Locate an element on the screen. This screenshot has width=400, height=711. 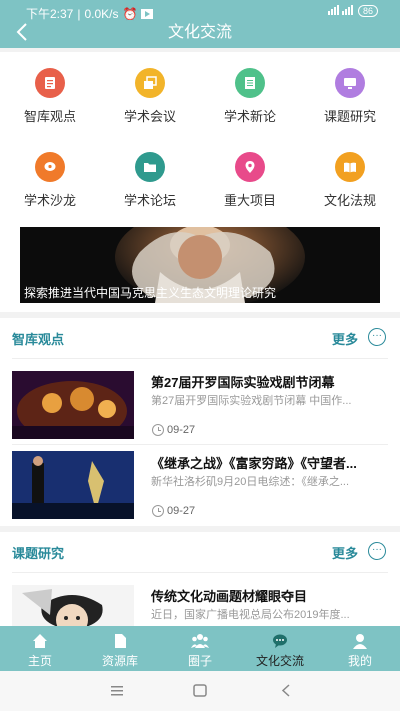
bottom-tab-bar: 主页 资源库 圈子 文化交流 我的 is located at coordinates (200, 648).